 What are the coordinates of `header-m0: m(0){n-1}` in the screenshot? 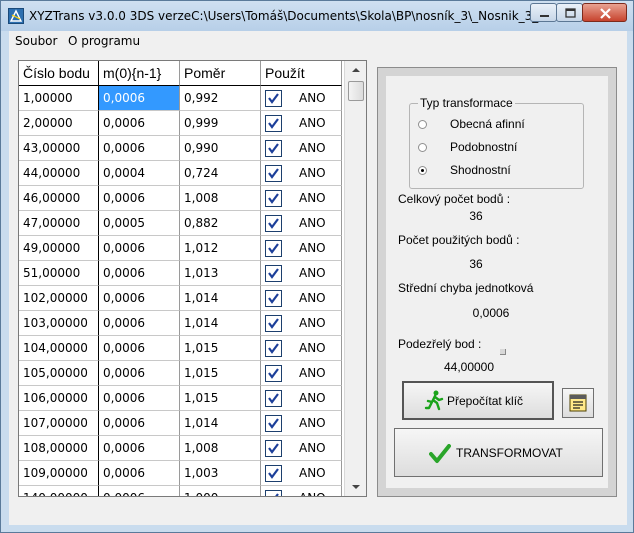 It's located at (139, 73).